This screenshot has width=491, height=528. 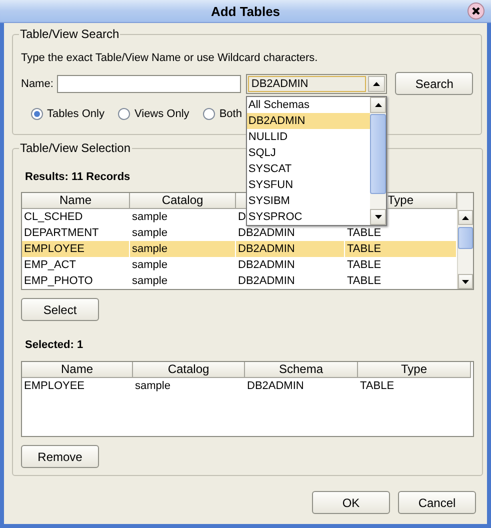 I want to click on column-header: Schema, so click(x=301, y=370).